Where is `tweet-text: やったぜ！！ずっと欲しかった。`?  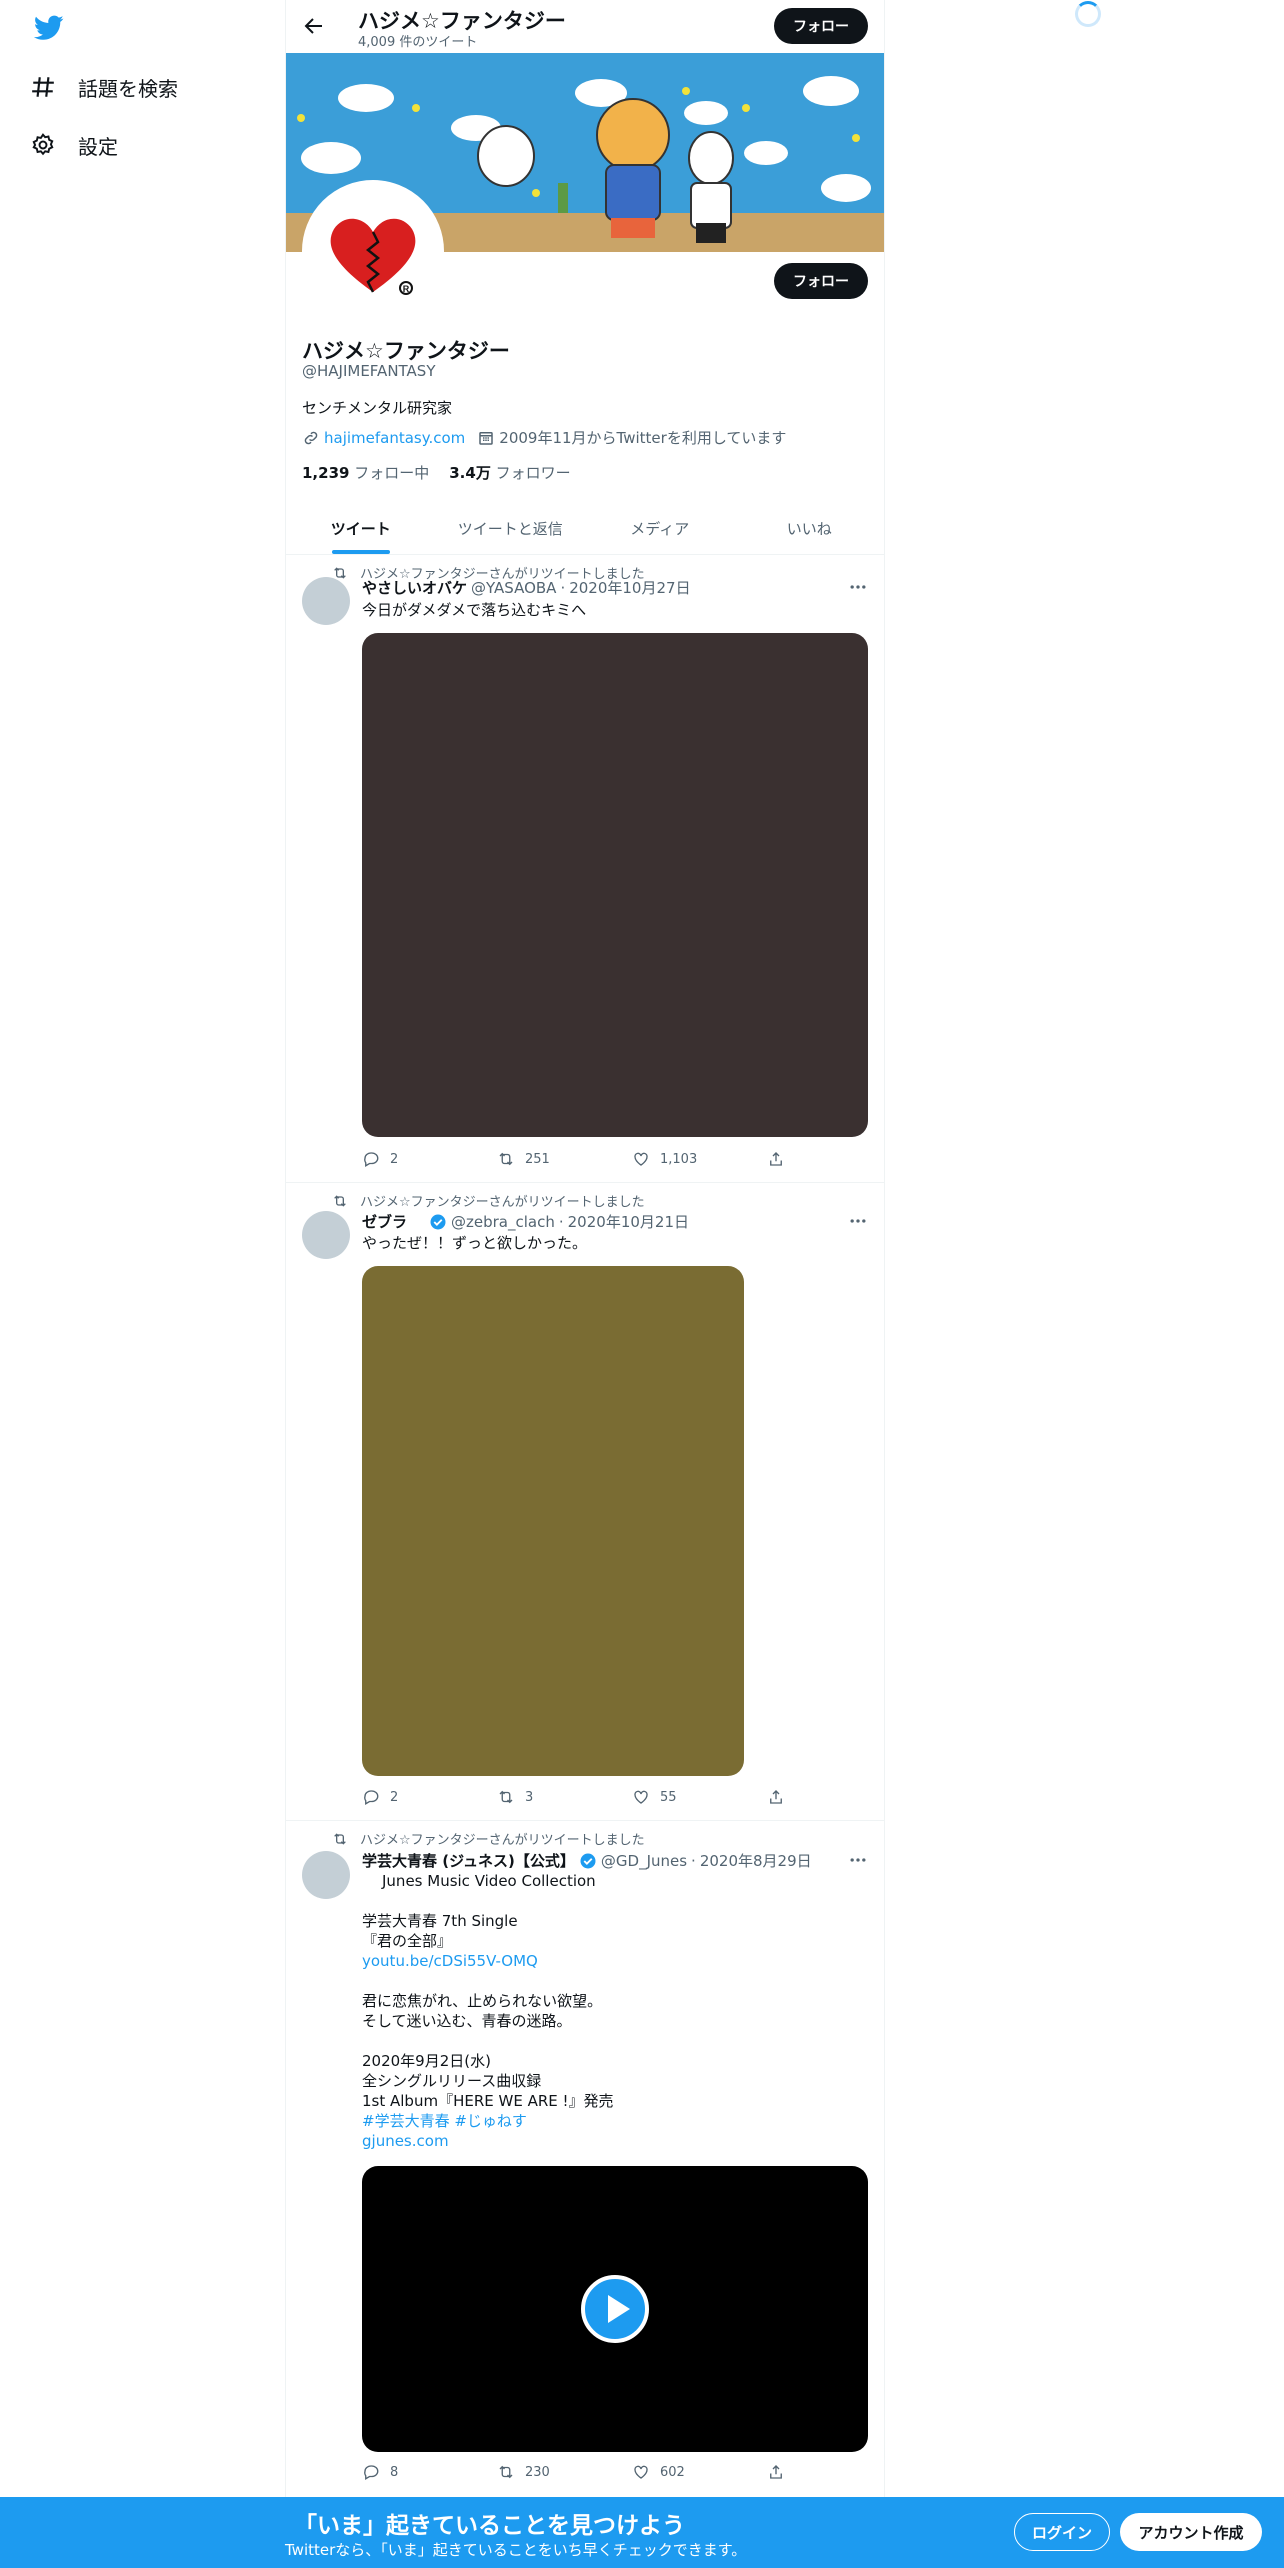 tweet-text: やったぜ！！ずっと欲しかった。 is located at coordinates (475, 1243).